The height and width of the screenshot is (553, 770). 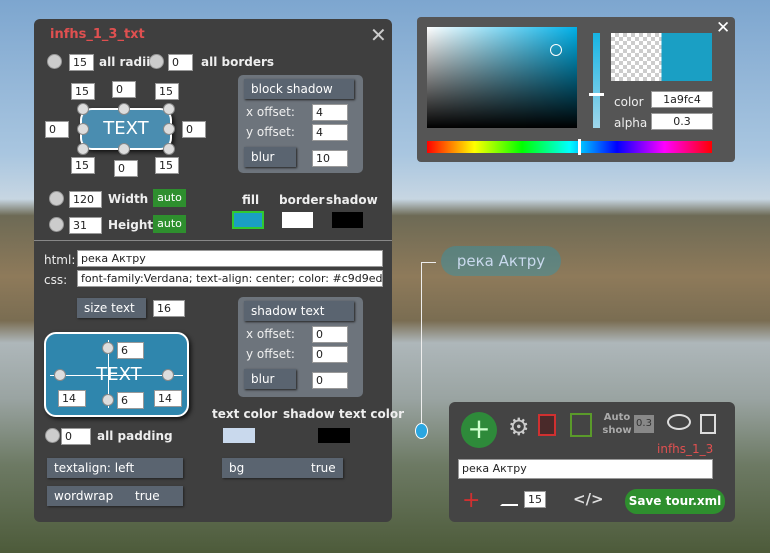 What do you see at coordinates (83, 109) in the screenshot?
I see `radius-handle-tl` at bounding box center [83, 109].